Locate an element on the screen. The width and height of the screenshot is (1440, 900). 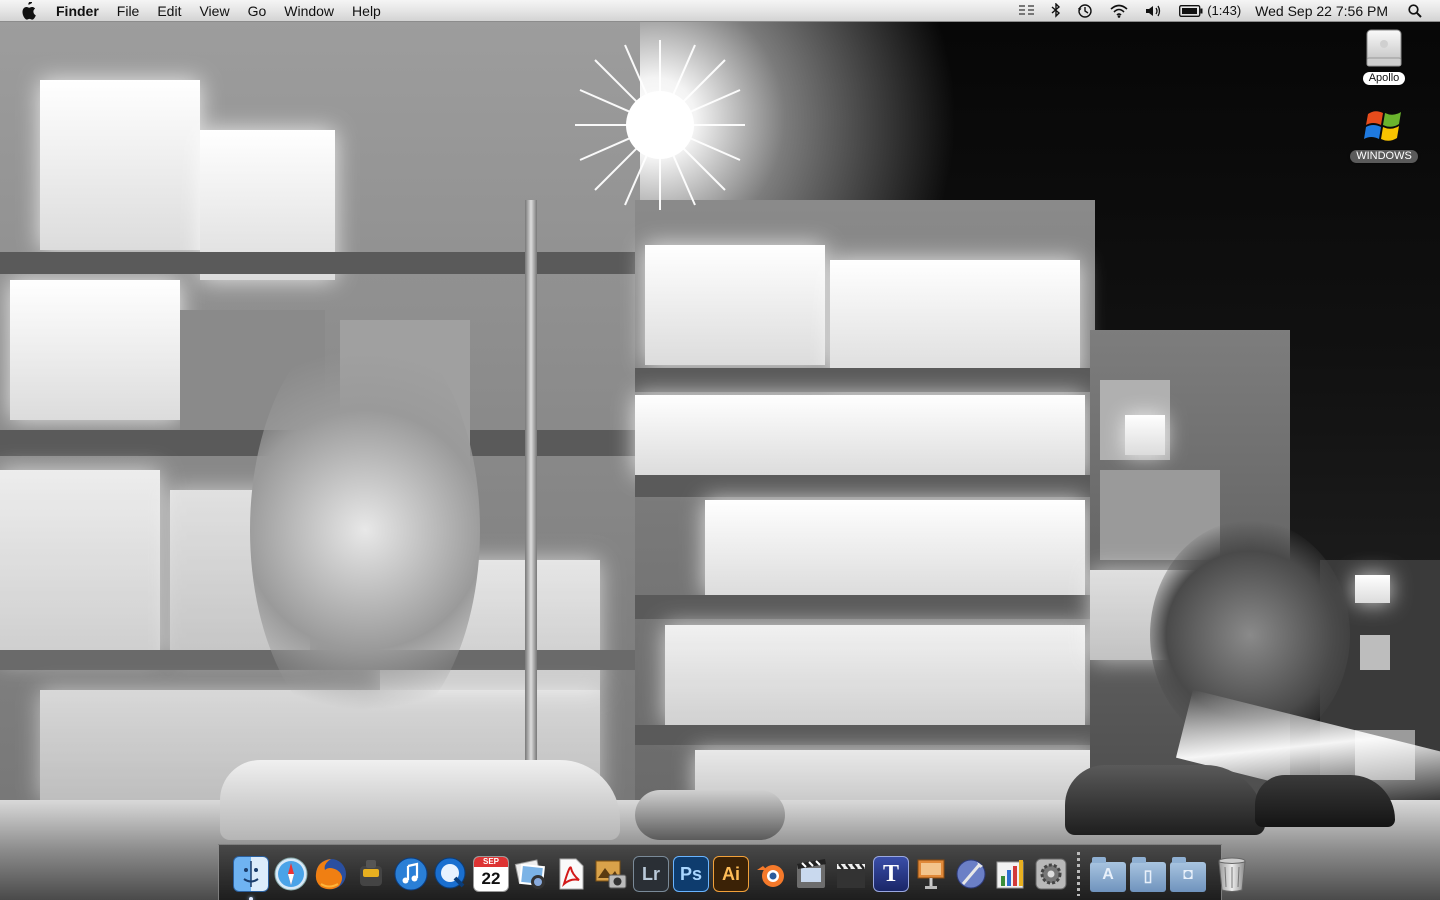
dock-system-preferences is located at coordinates (1051, 874).